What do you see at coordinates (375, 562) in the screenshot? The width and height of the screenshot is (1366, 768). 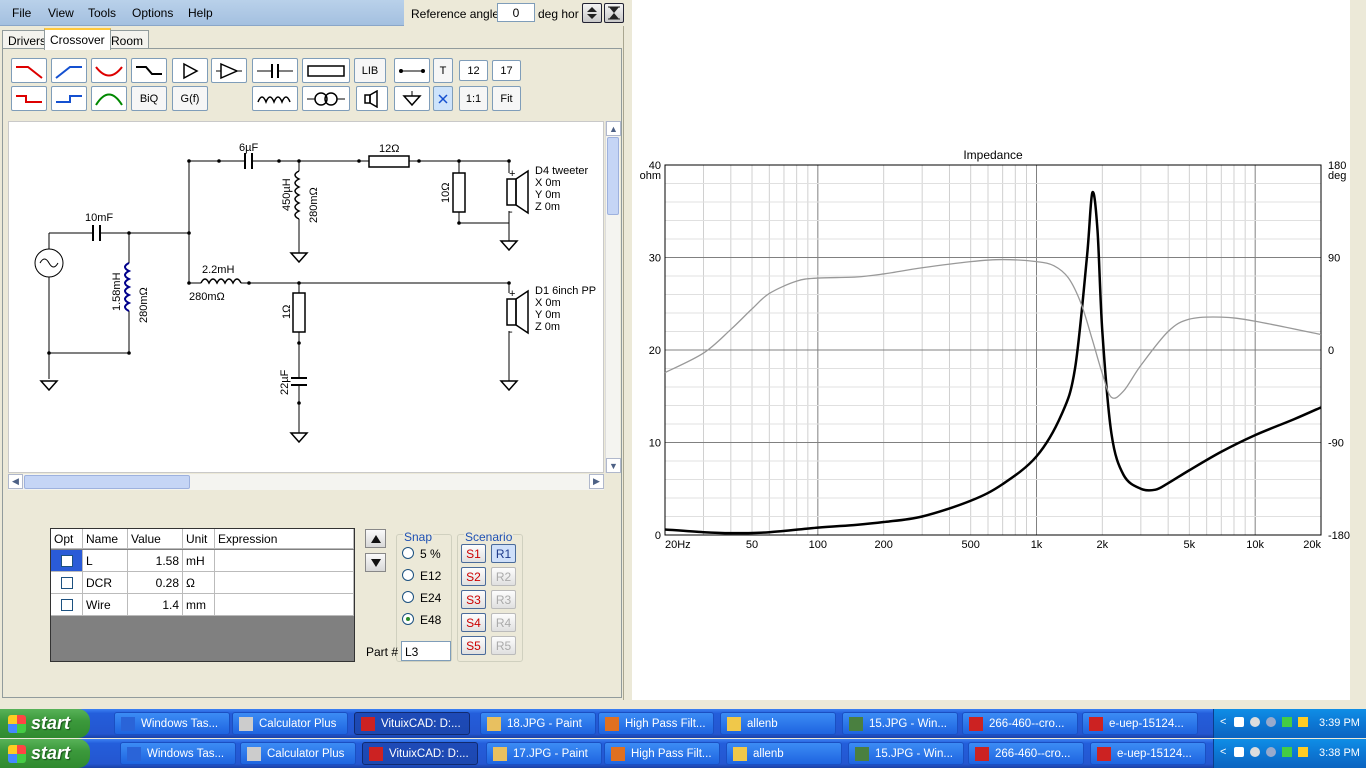 I see `move-down-button` at bounding box center [375, 562].